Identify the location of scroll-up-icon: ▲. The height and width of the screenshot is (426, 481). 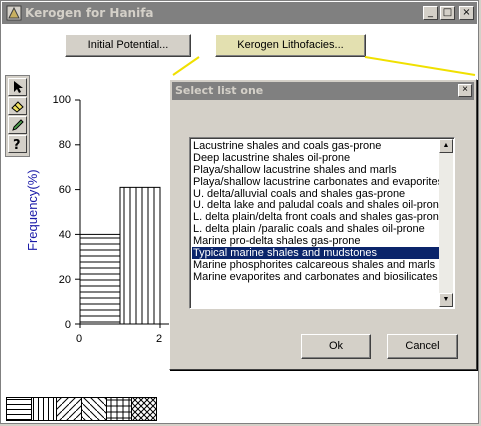
(446, 146).